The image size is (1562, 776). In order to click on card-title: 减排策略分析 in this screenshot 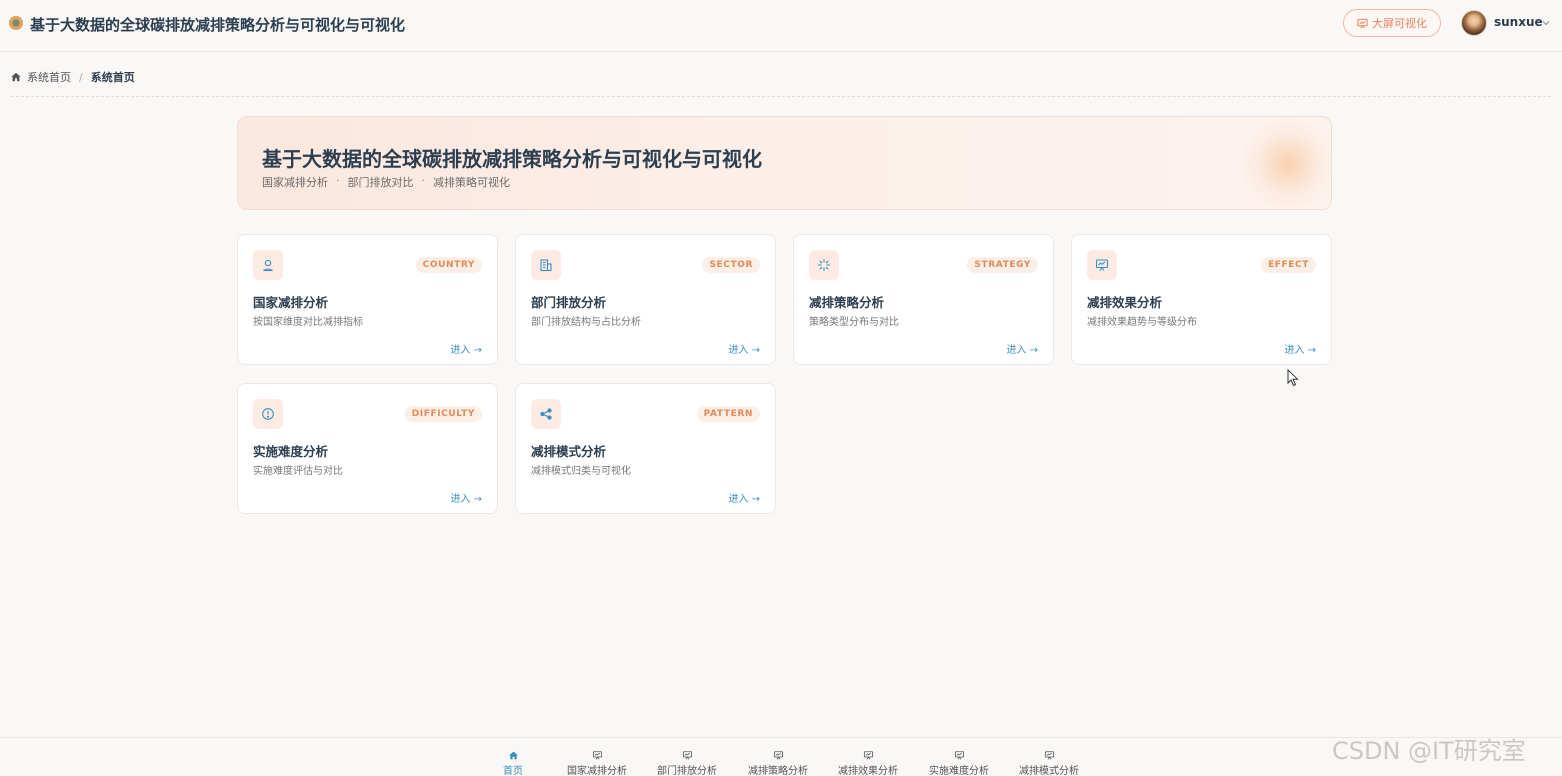, I will do `click(847, 302)`.